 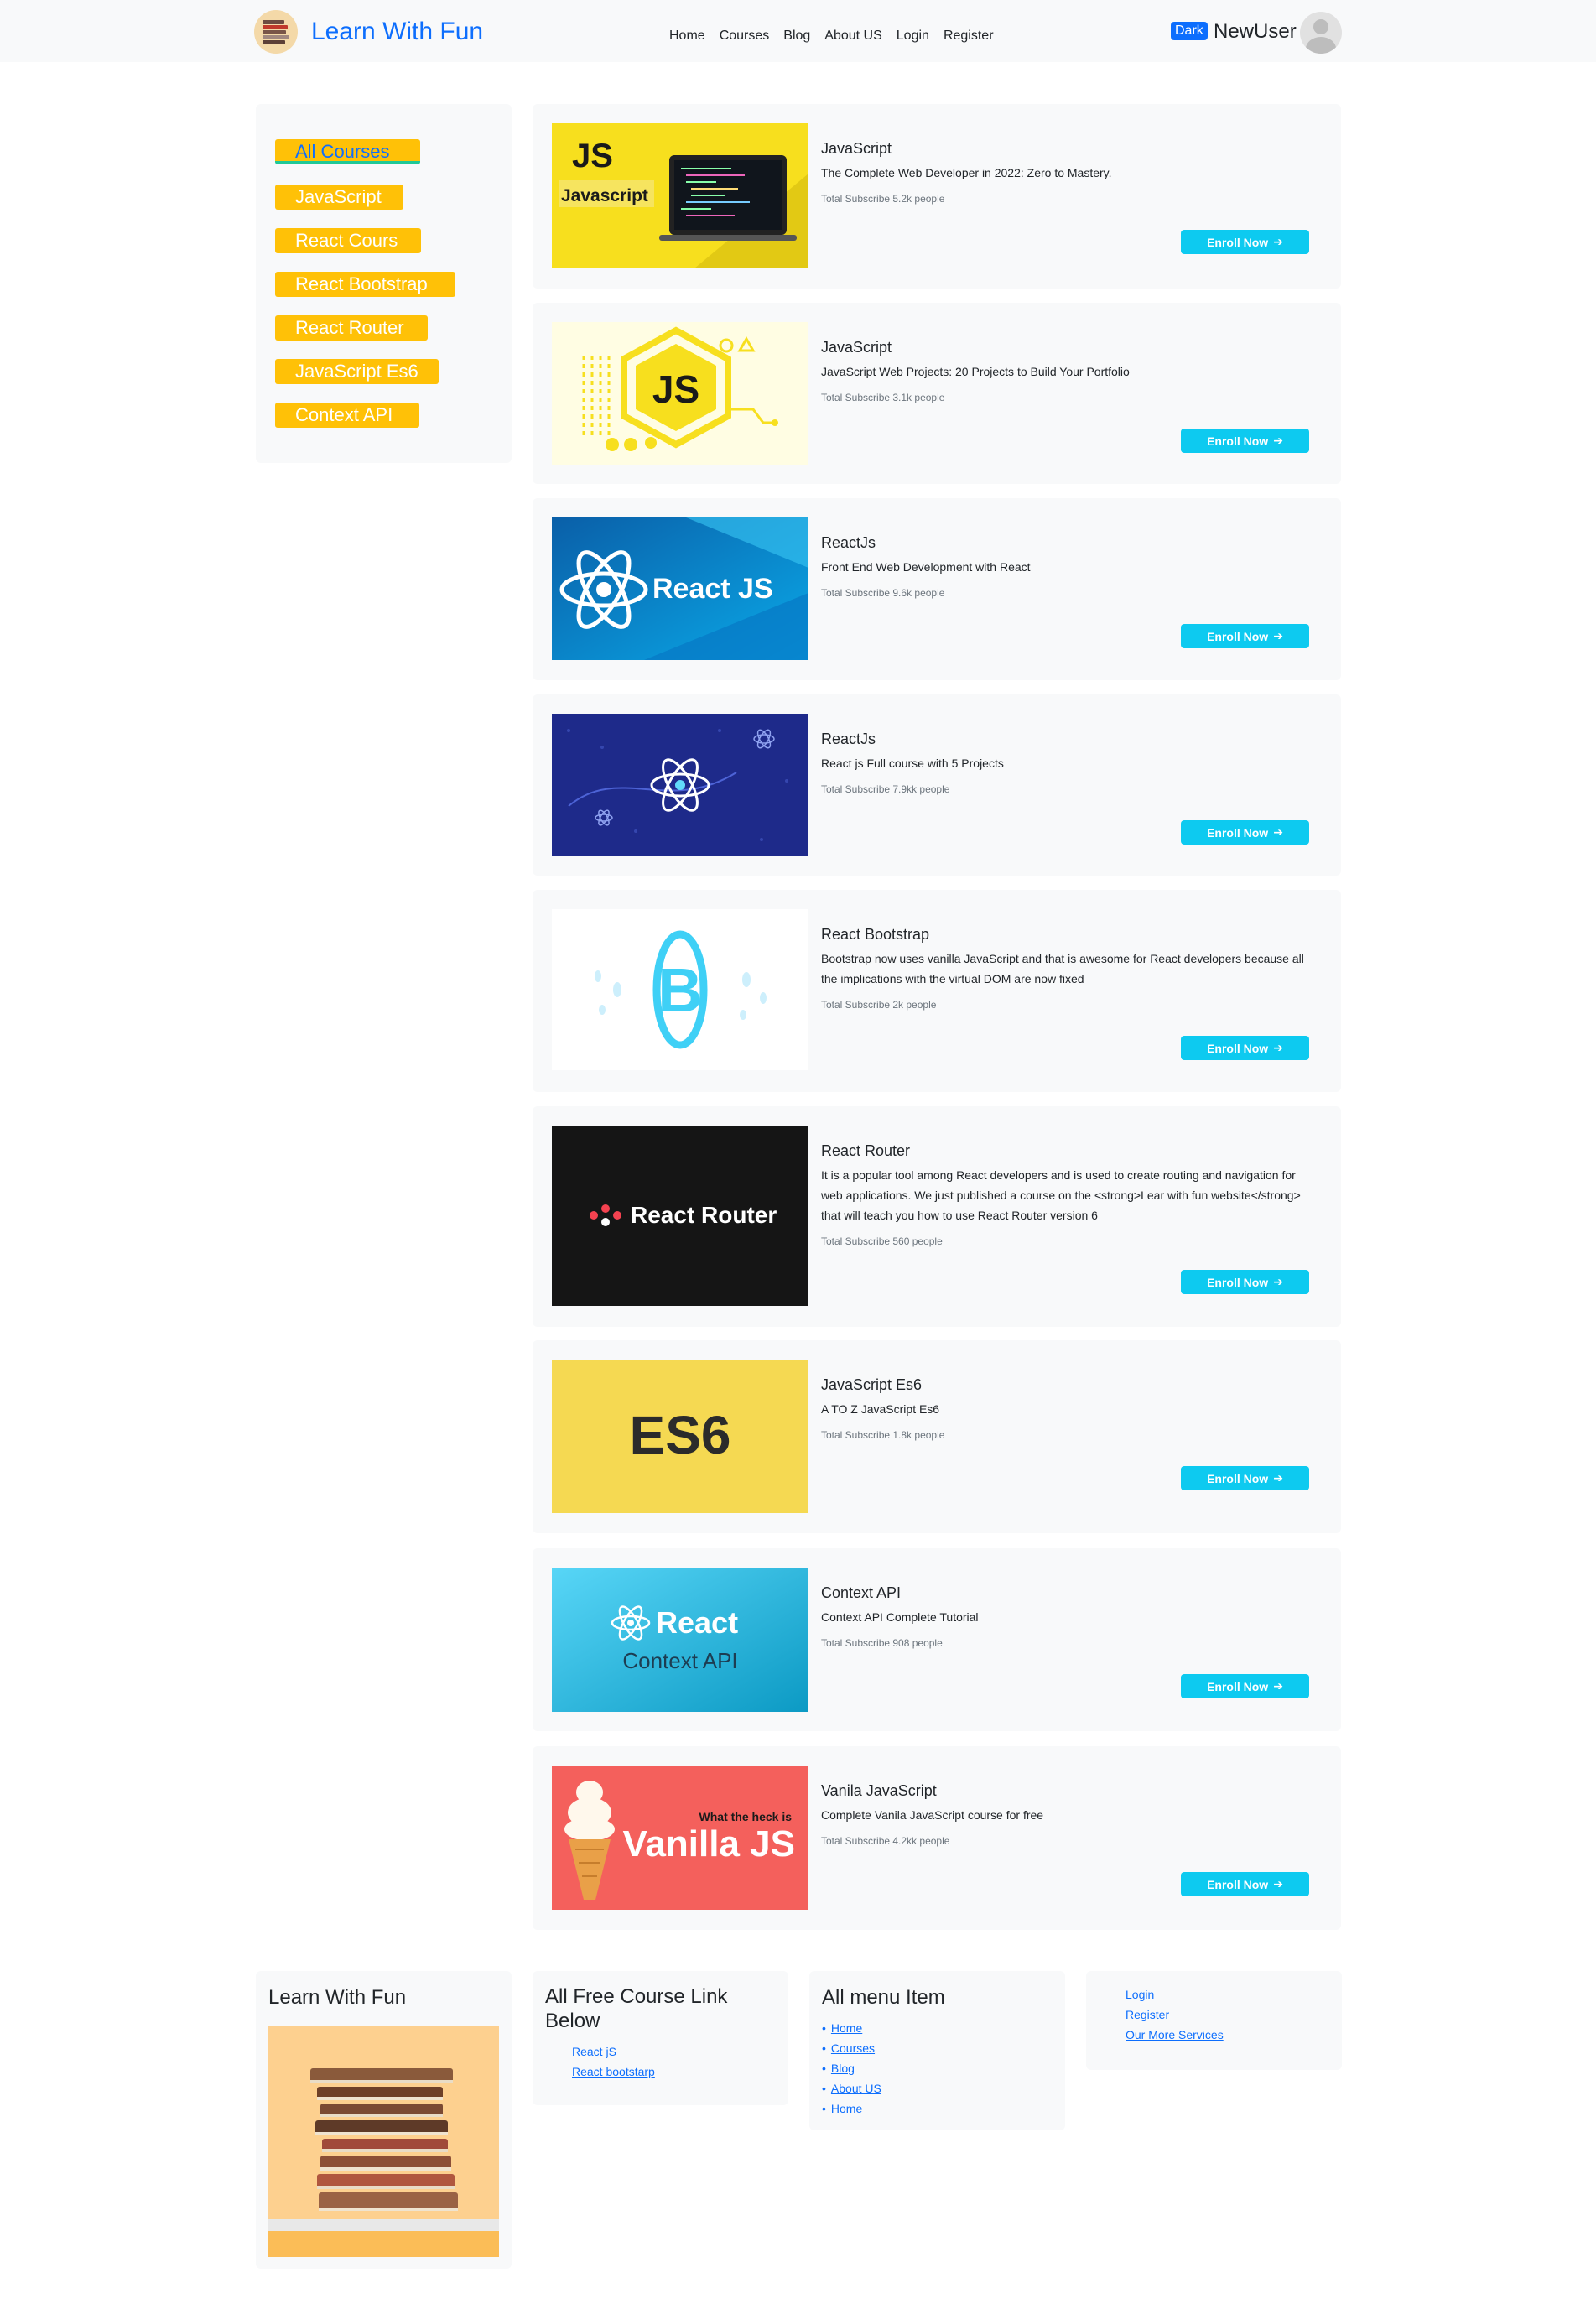 I want to click on footer-account-links: Login Register Our More Services, so click(x=1175, y=2015).